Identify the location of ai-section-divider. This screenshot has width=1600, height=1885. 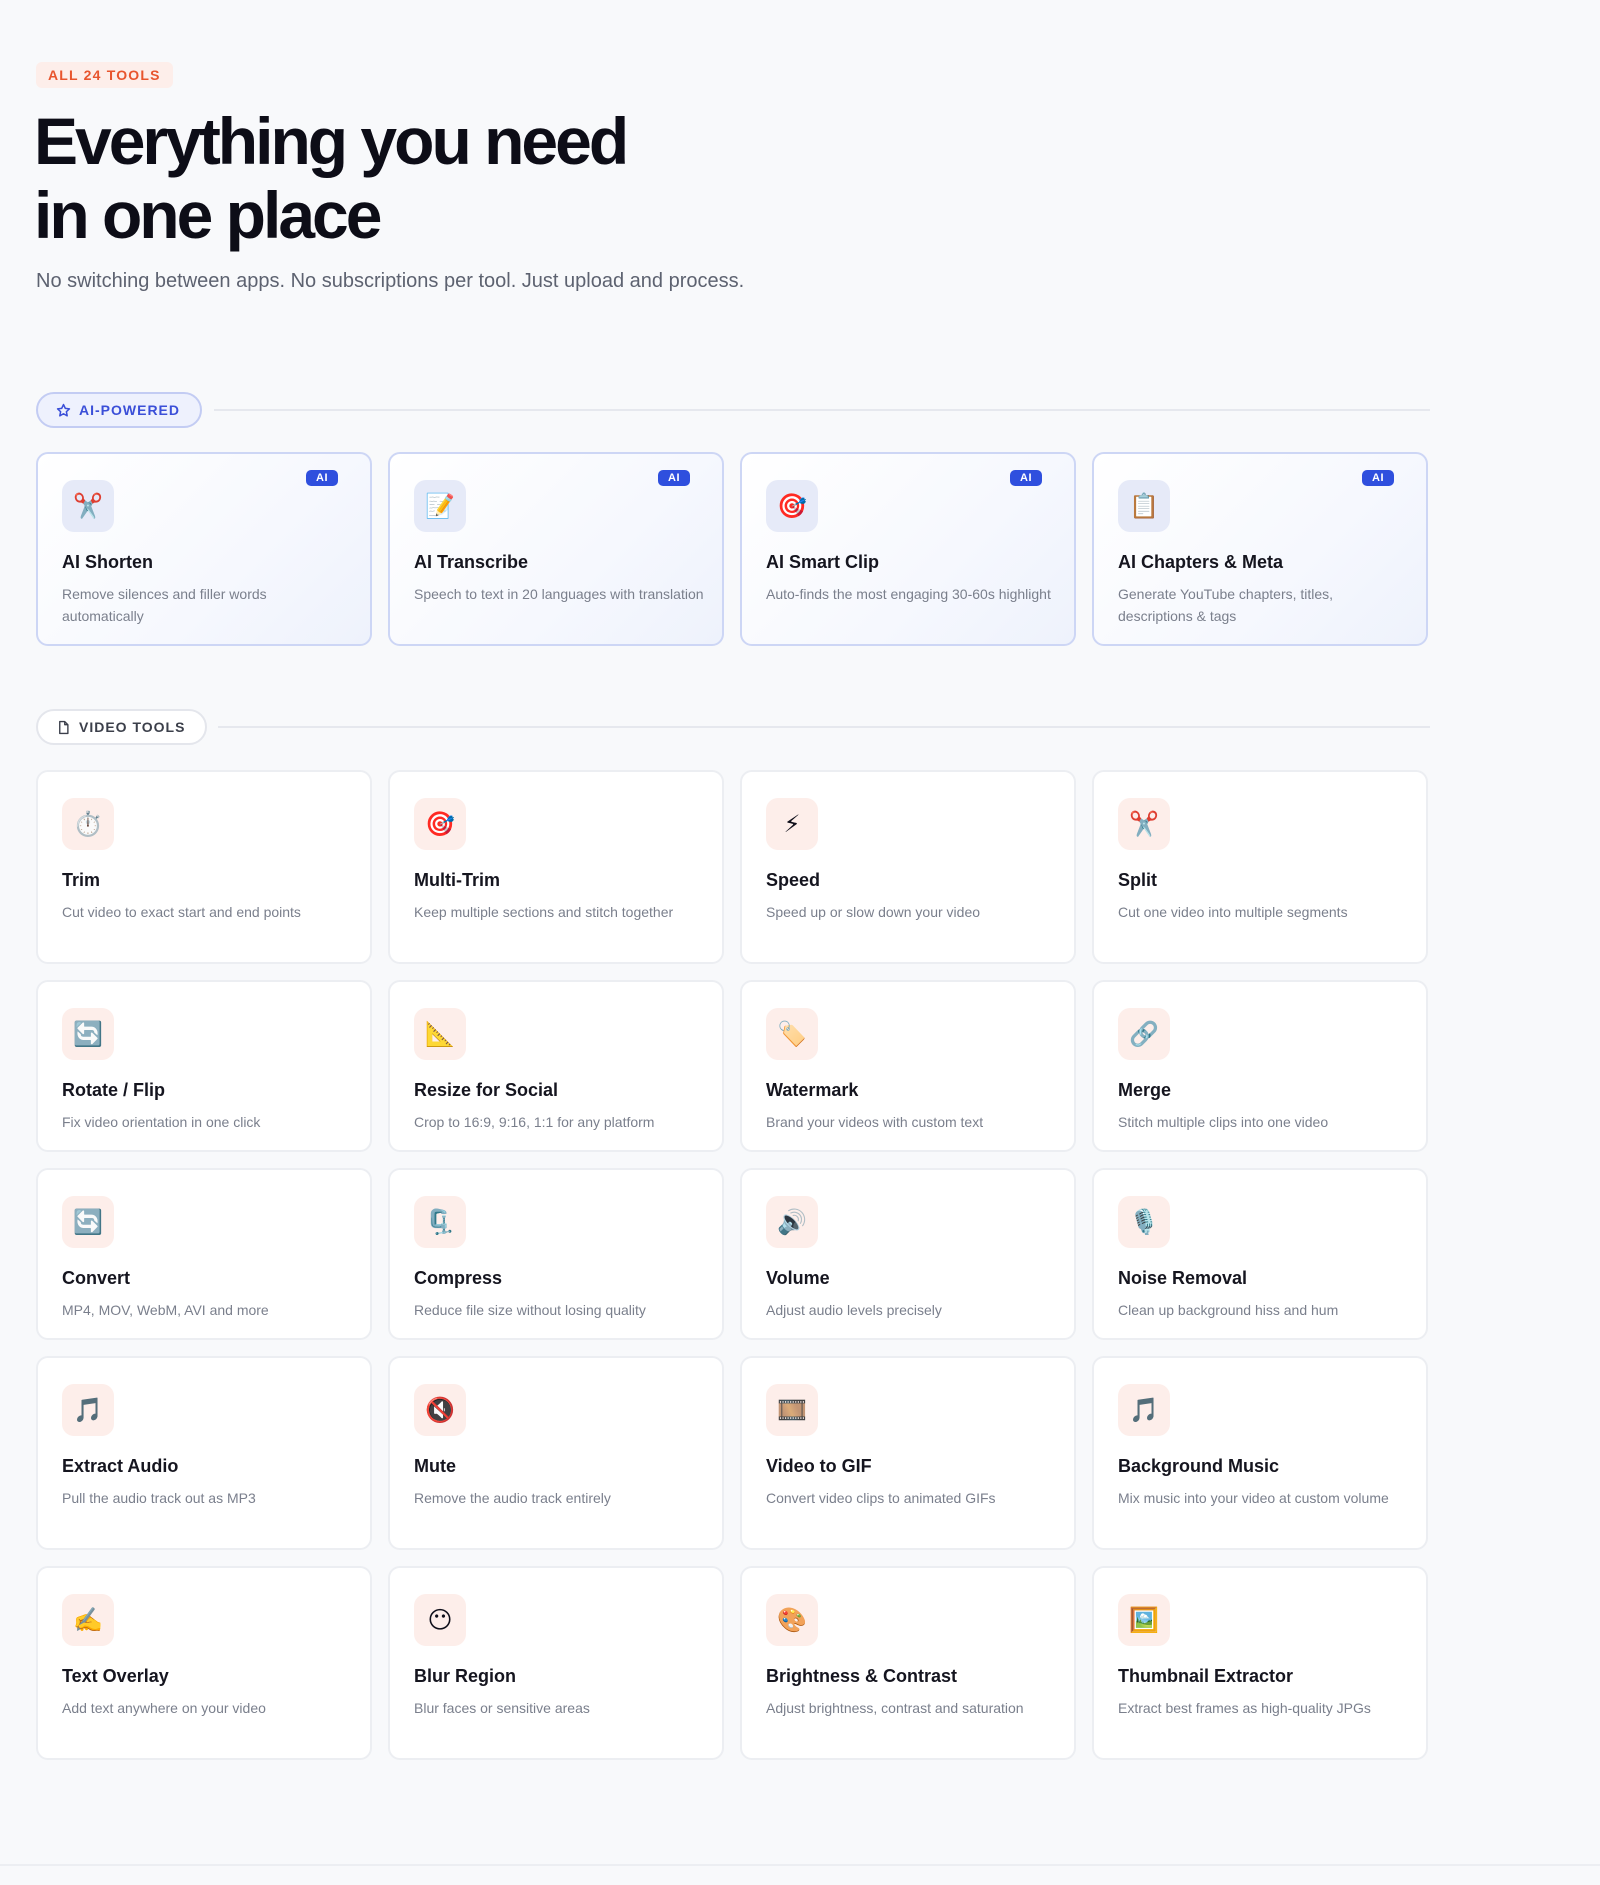
(822, 410).